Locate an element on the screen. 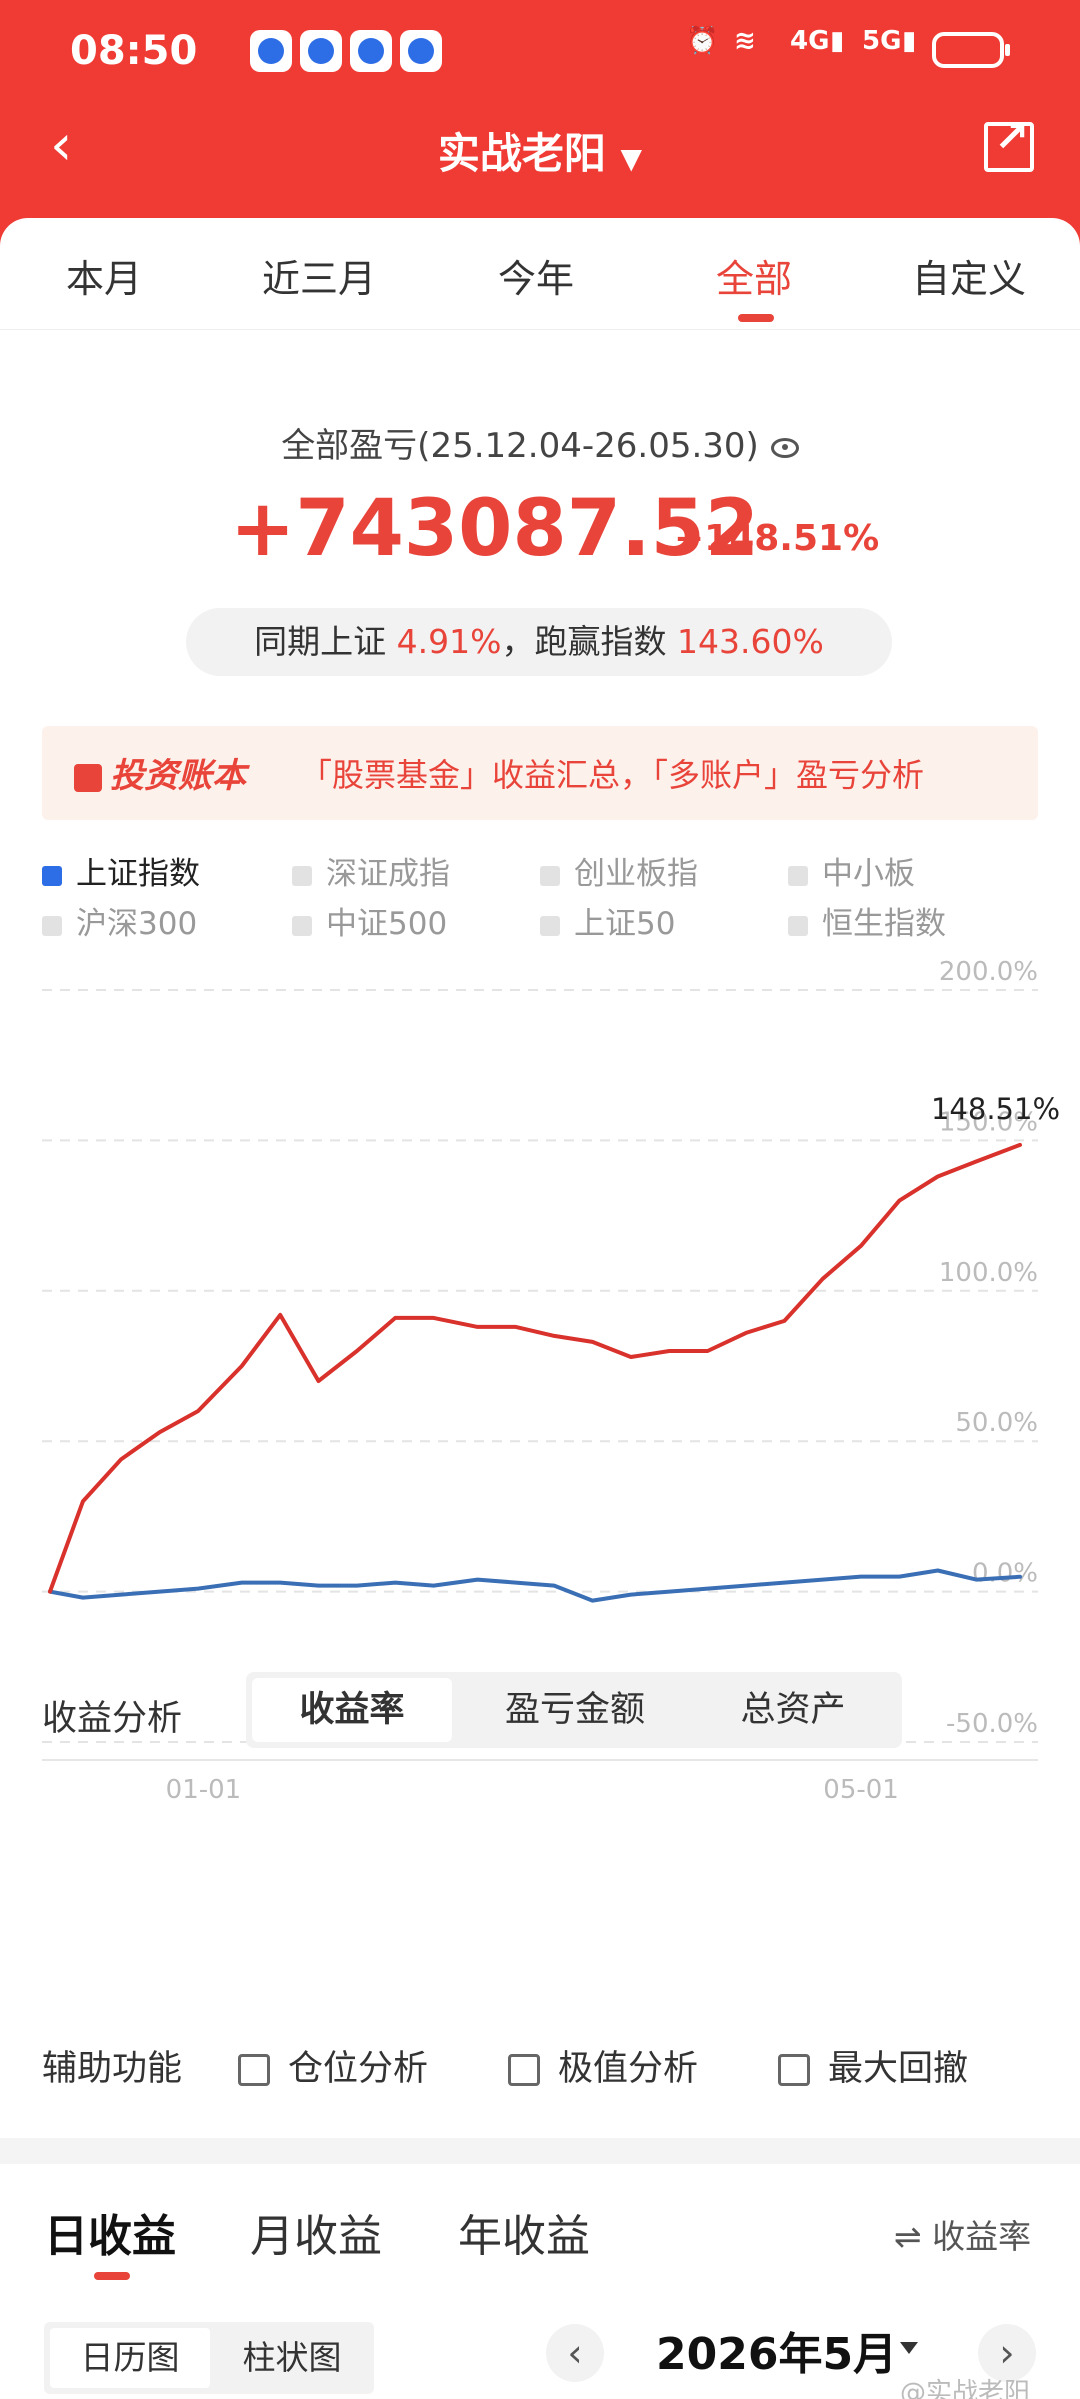 This screenshot has width=1080, height=2399. legend-label: 上证50 is located at coordinates (625, 924).